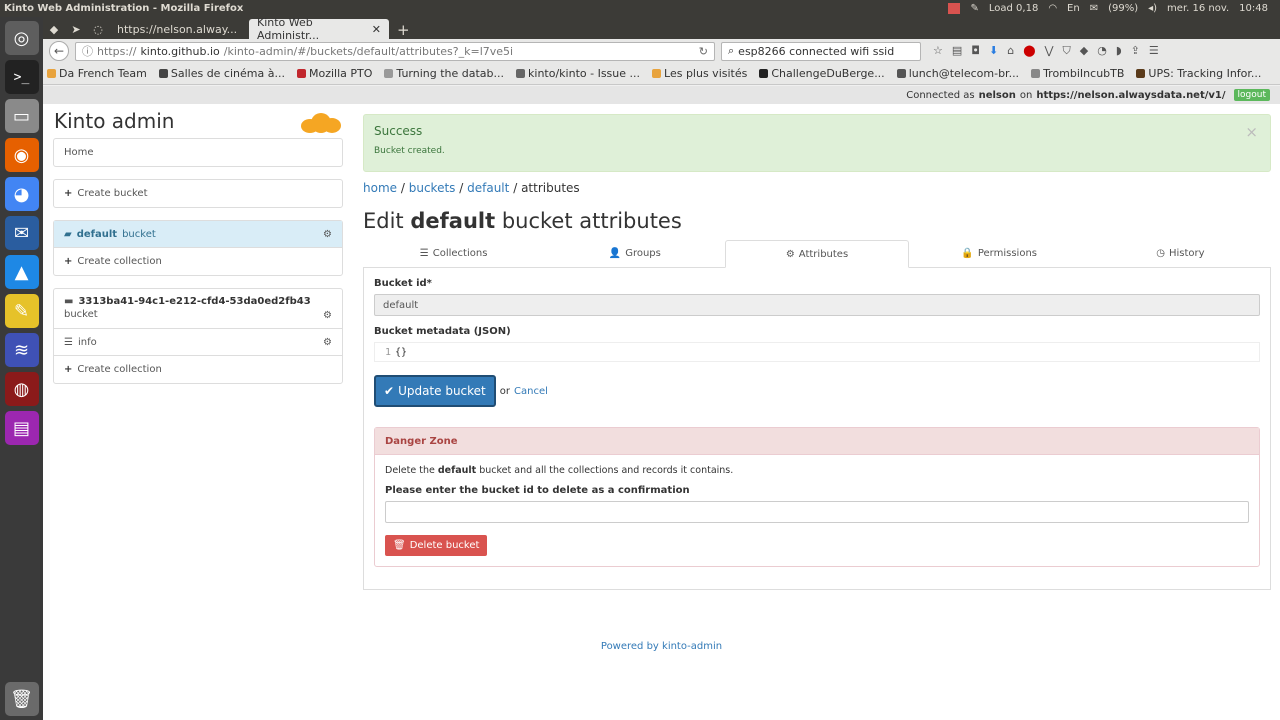 The height and width of the screenshot is (720, 1280). What do you see at coordinates (21, 389) in the screenshot?
I see `disk-icon: ◍` at bounding box center [21, 389].